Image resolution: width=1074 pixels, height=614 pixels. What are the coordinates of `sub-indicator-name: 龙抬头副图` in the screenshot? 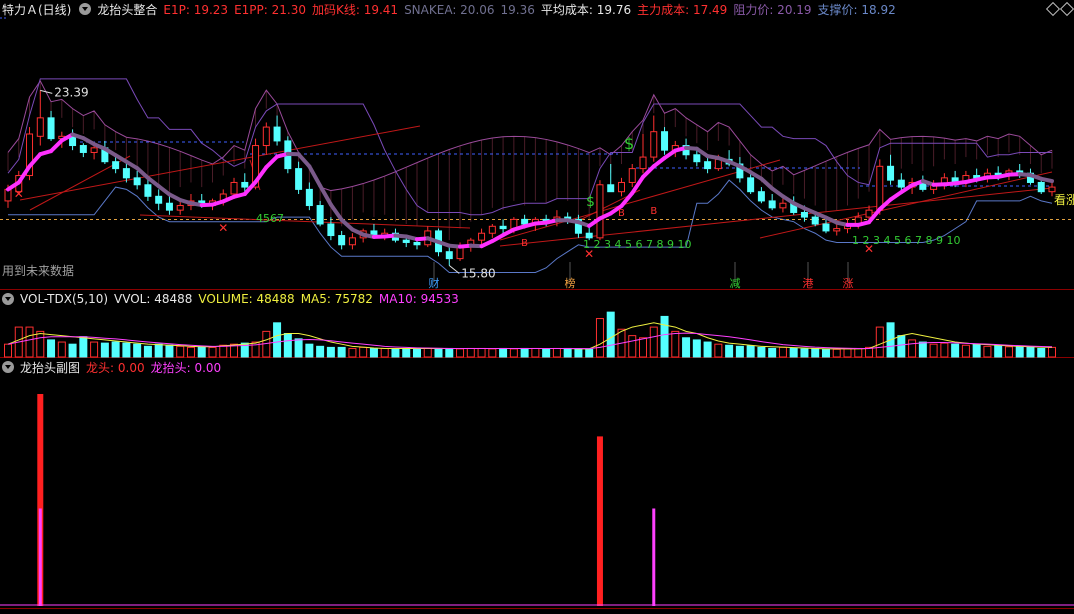 It's located at (50, 367).